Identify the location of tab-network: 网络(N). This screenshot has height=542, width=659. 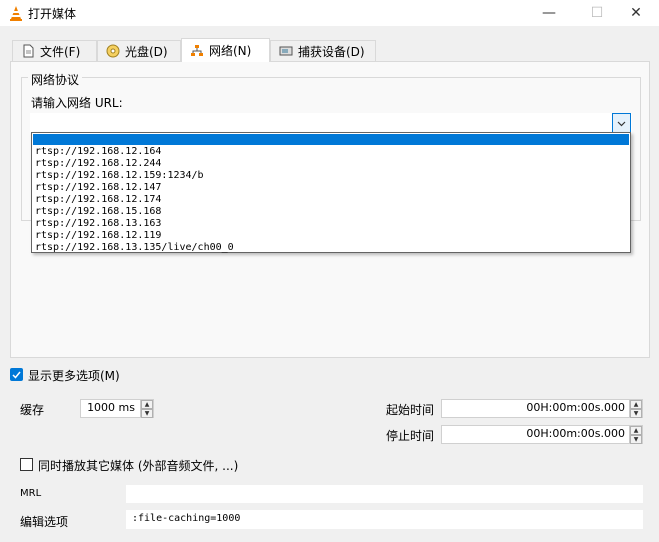
(225, 50).